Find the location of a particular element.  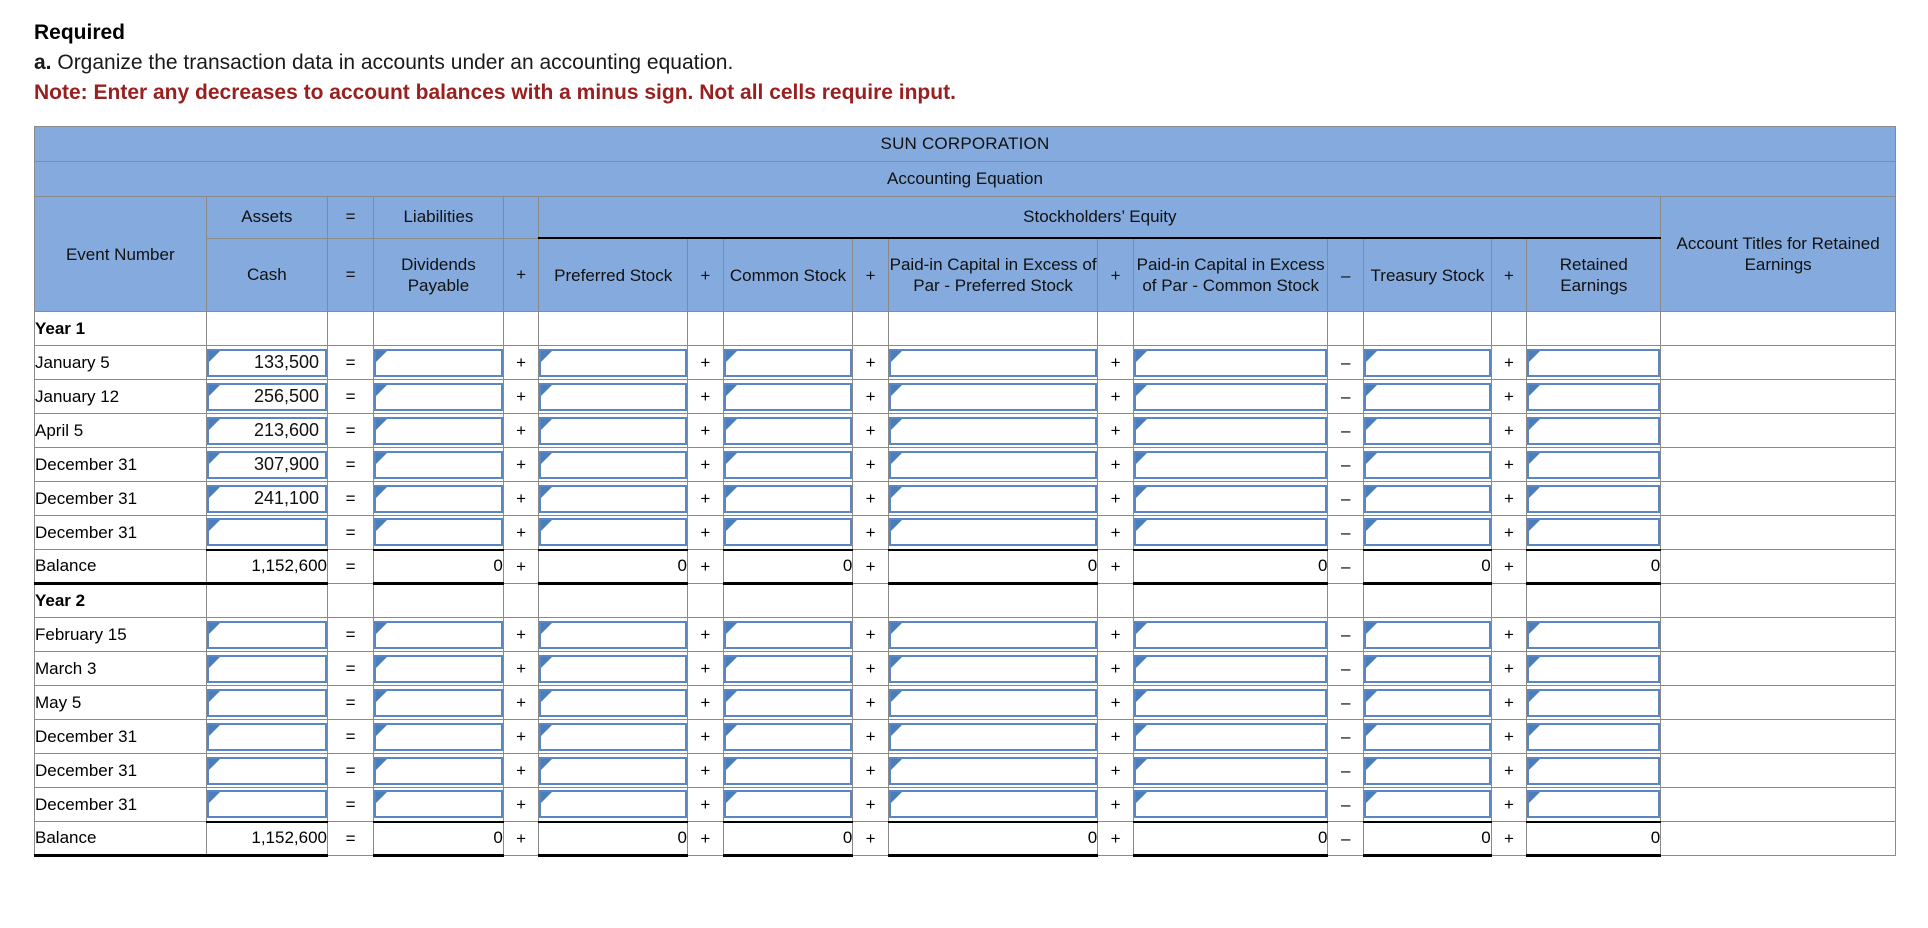

amount-input: 213,600 is located at coordinates (267, 430).